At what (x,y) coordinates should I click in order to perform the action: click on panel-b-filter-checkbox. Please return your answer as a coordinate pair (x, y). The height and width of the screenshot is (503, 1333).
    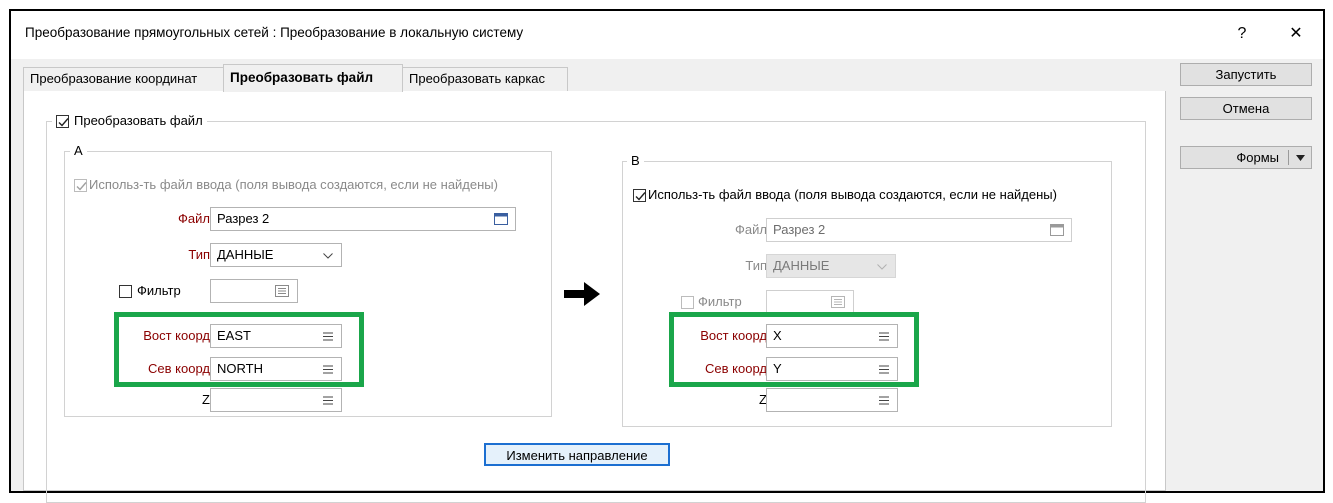
    Looking at the image, I should click on (687, 302).